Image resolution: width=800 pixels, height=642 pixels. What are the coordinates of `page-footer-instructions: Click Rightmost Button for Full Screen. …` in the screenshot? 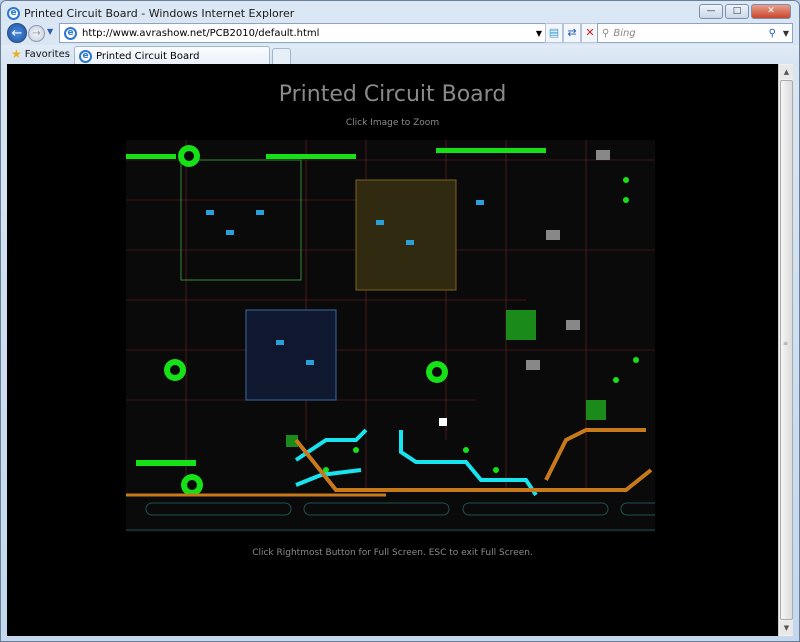 It's located at (392, 553).